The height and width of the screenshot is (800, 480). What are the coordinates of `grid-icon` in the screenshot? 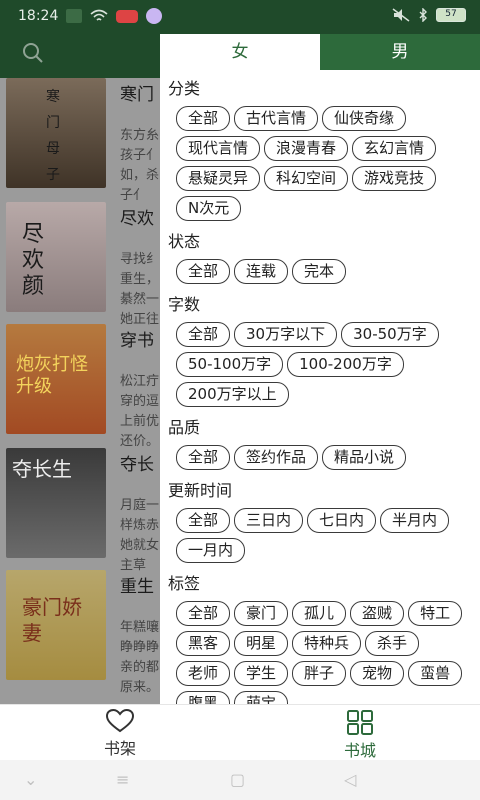 It's located at (360, 722).